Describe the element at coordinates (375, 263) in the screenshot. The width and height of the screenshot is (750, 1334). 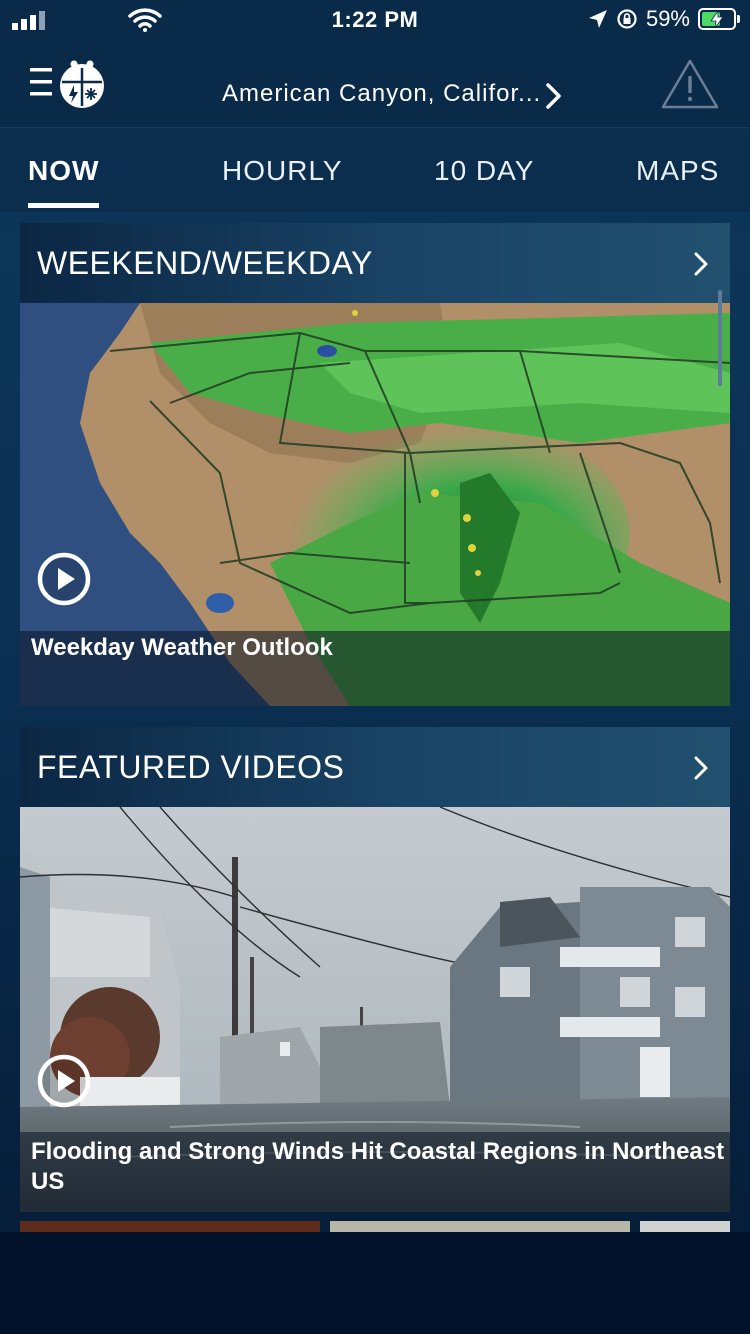
I see `card-header: WEEKEND/WEEKDAY` at that location.